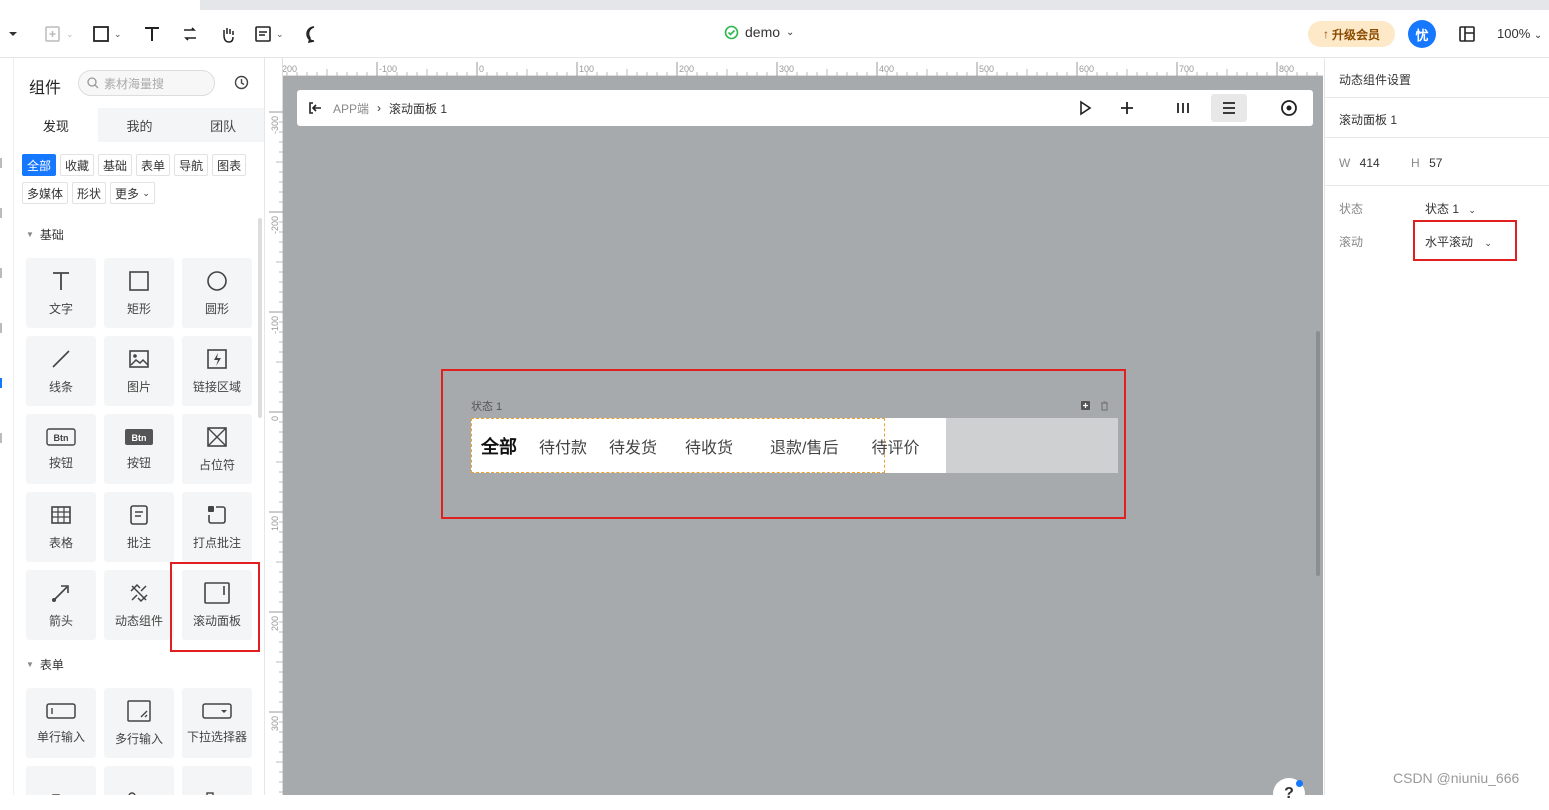 Image resolution: width=1549 pixels, height=810 pixels. Describe the element at coordinates (1127, 108) in the screenshot. I see `add-state-button` at that location.